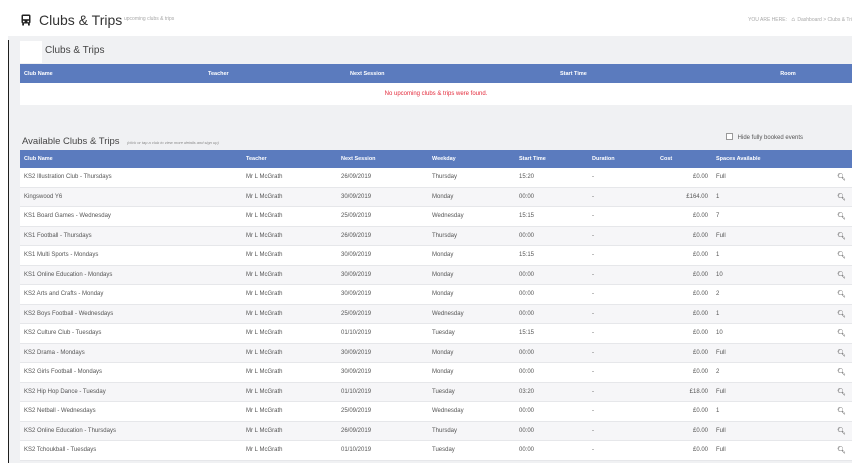  What do you see at coordinates (75, 50) in the screenshot?
I see `upcoming-title: Clubs & Trips` at bounding box center [75, 50].